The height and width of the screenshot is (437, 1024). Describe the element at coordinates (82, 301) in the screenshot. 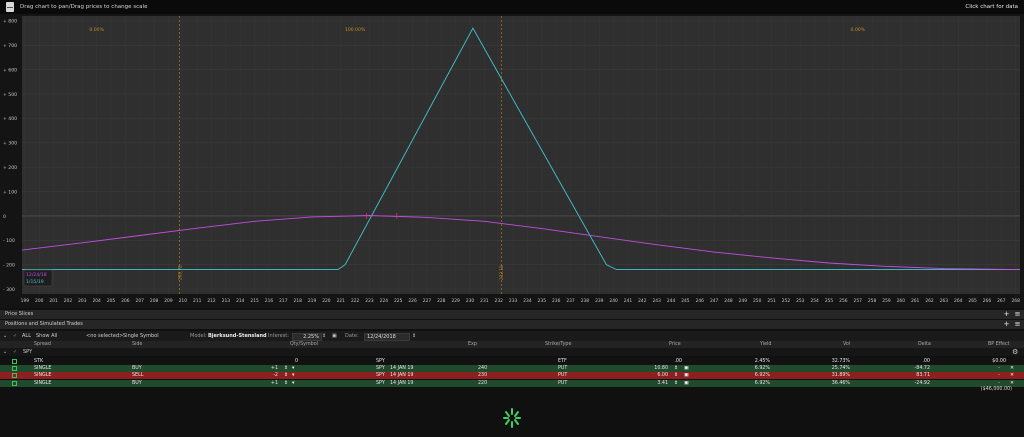

I see `x-tick-label: 203` at that location.